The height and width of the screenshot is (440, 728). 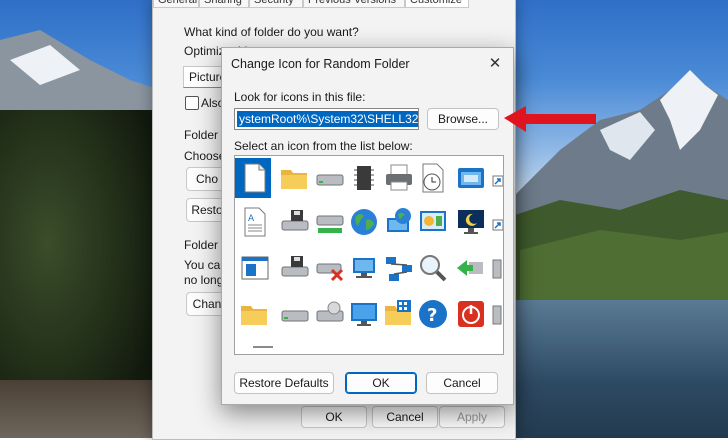 I want to click on tab-previous-versions: Previous Versions, so click(x=354, y=4).